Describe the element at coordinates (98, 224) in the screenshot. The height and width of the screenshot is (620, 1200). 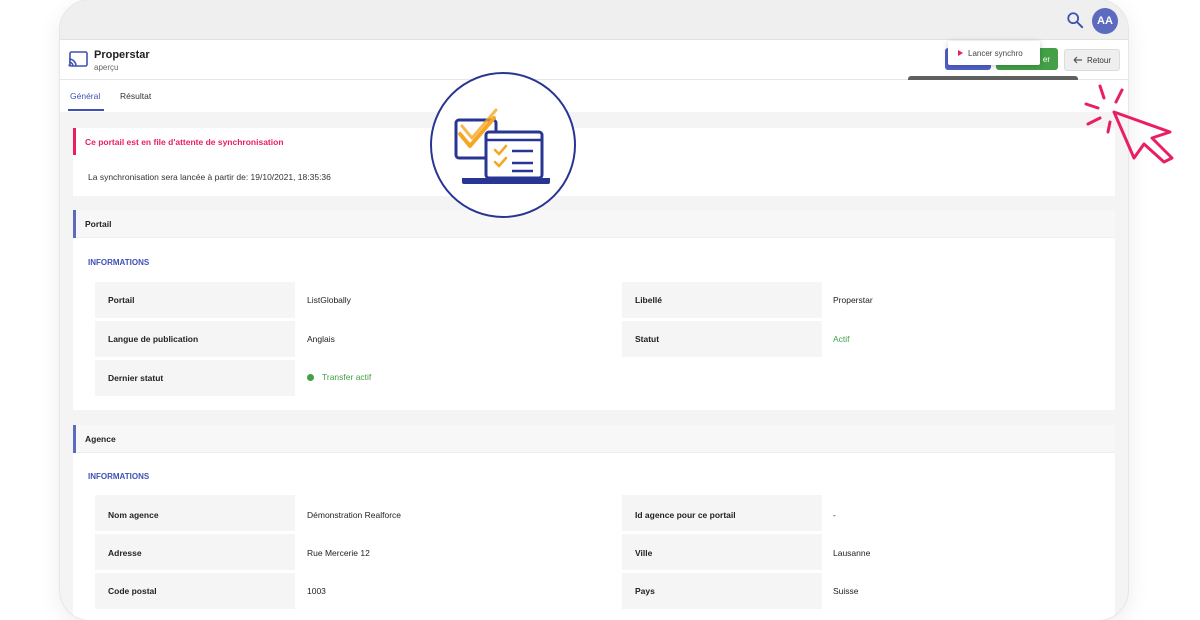
I see `section-title: Portail` at that location.